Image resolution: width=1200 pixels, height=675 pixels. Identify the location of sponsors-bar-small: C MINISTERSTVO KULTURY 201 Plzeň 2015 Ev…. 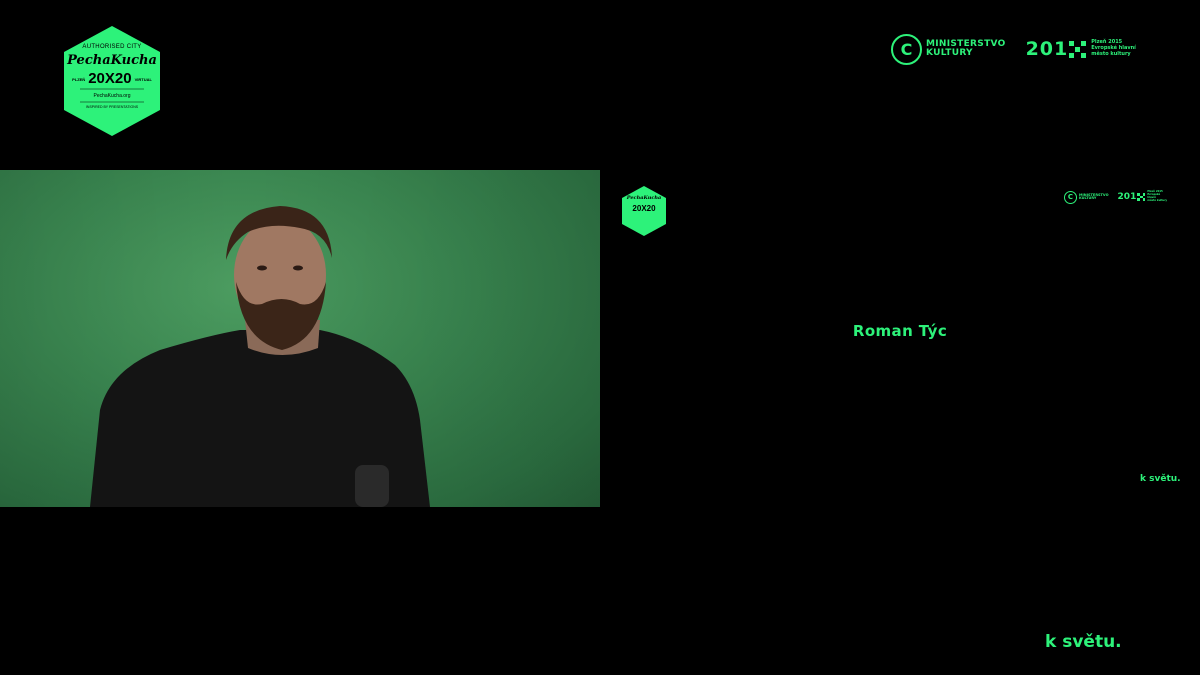
(1116, 197).